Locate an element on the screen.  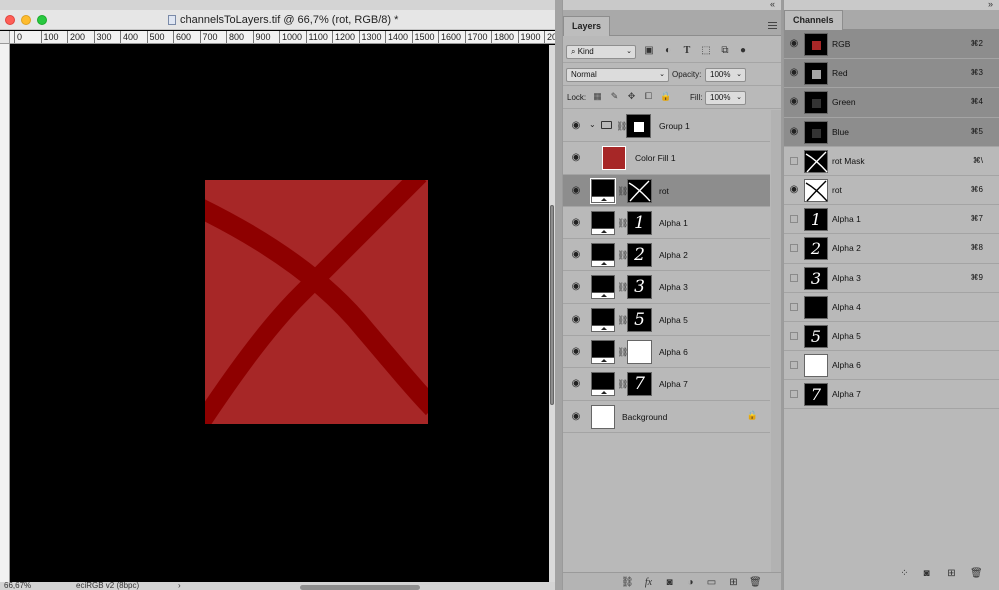
channel-row: Alpha 4 is located at coordinates (891, 307).